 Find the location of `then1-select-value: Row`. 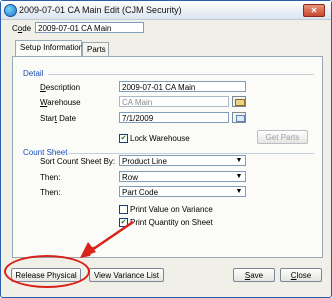

then1-select-value: Row is located at coordinates (130, 177).